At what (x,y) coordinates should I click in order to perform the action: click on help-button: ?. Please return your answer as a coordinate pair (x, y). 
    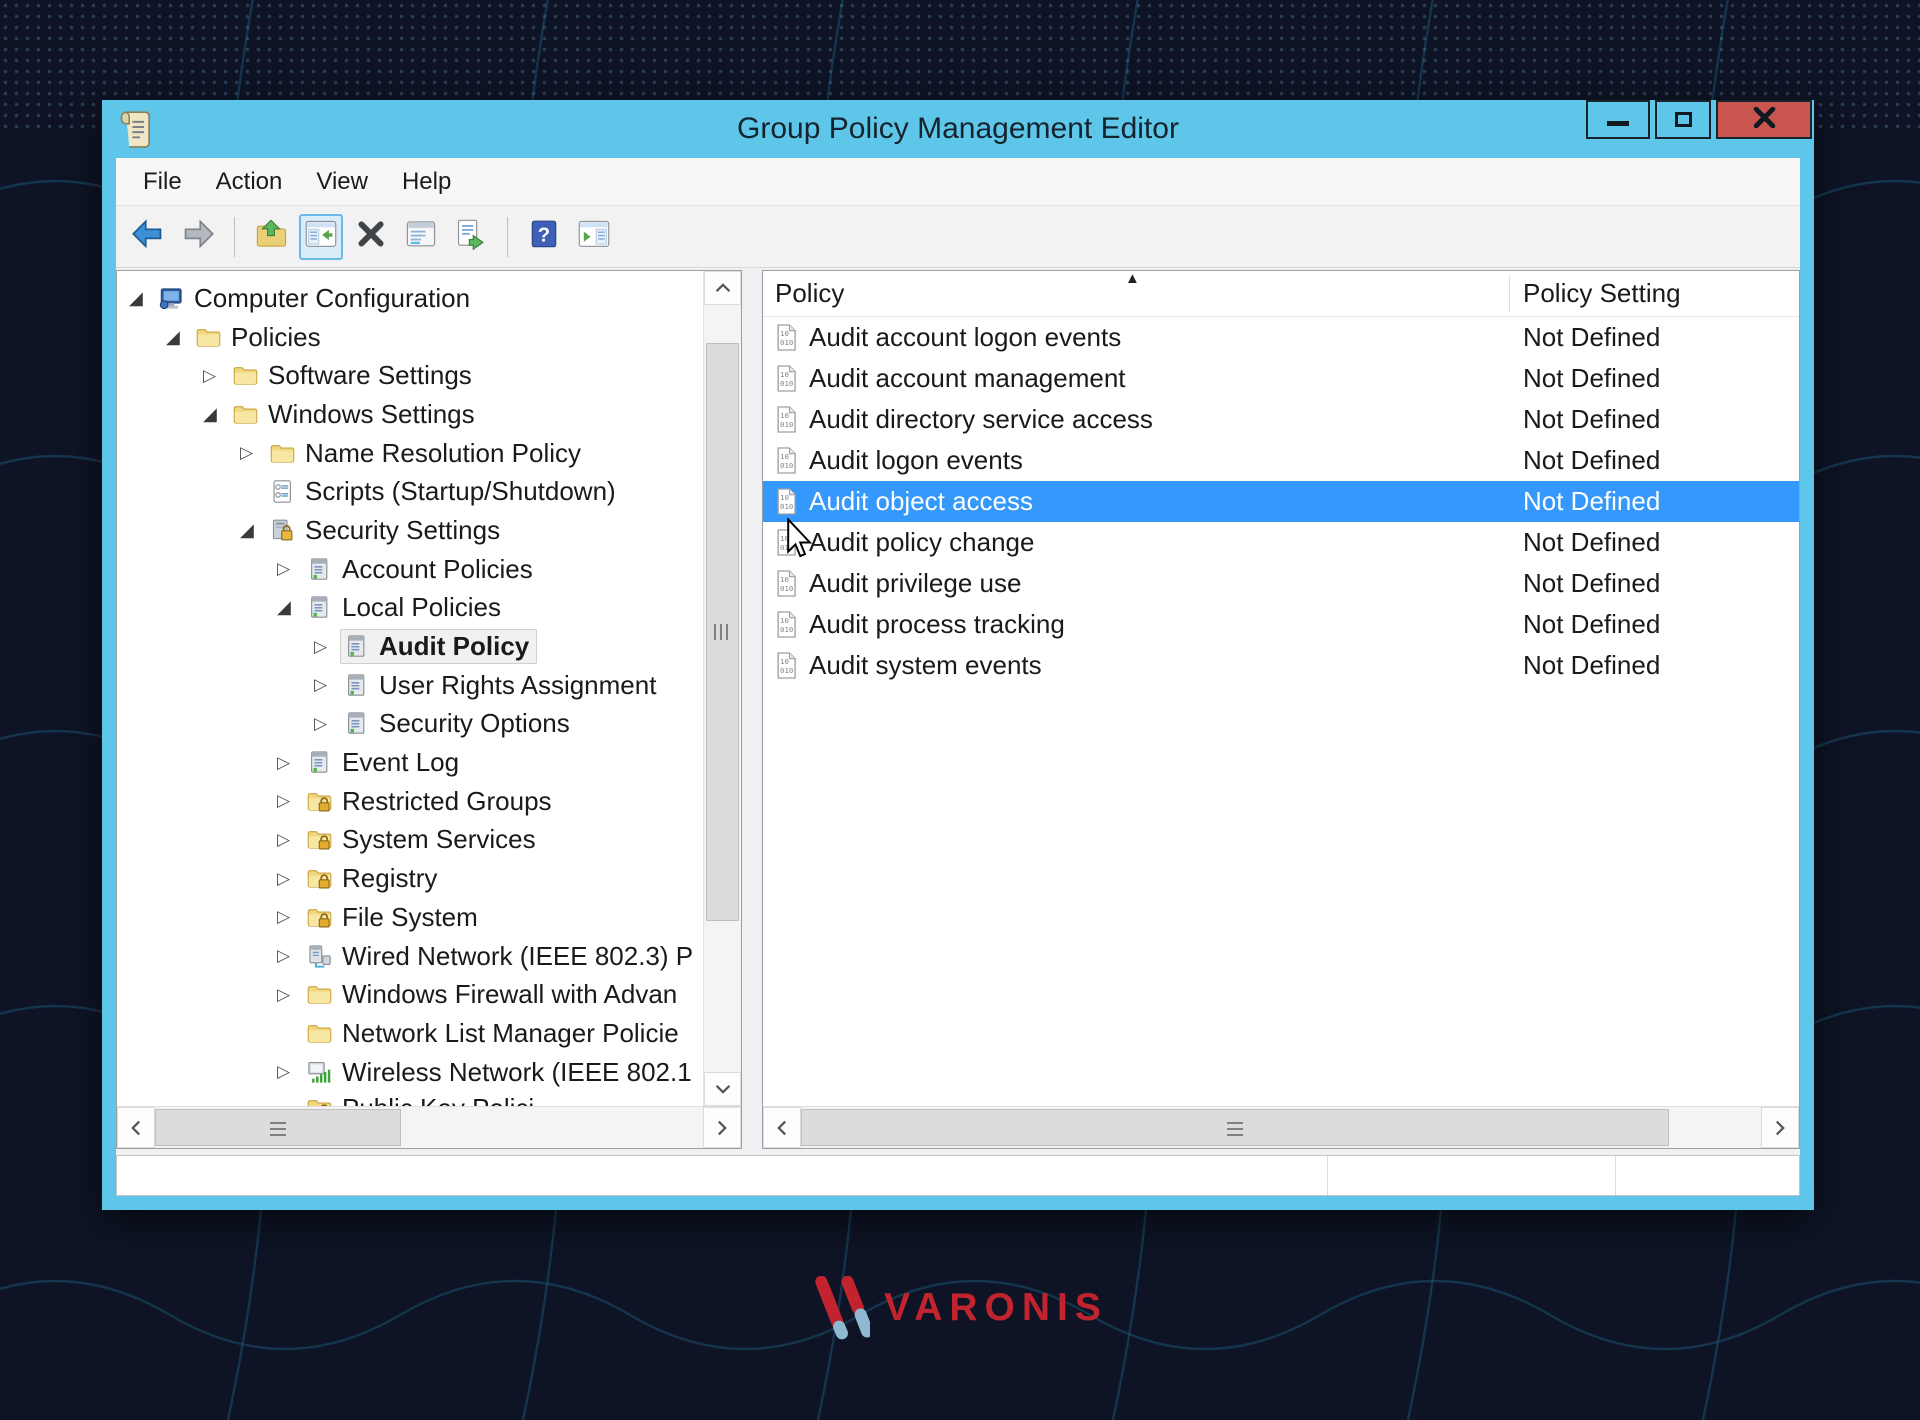
    Looking at the image, I should click on (544, 237).